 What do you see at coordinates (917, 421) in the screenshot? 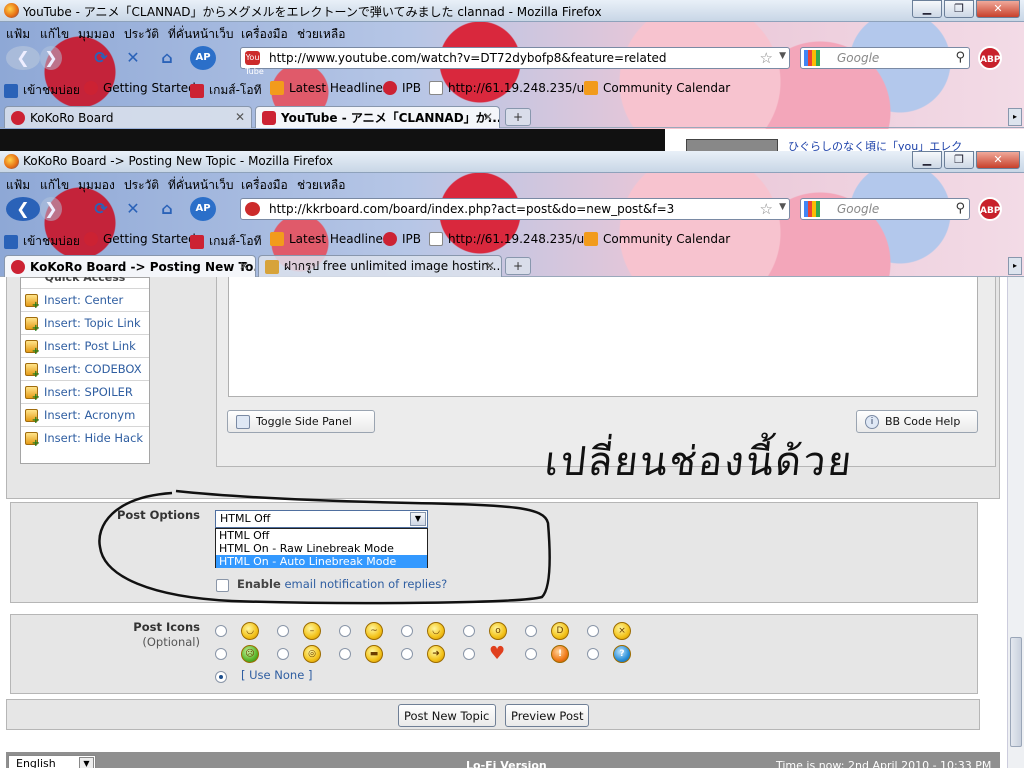
I see `bb-code-help-button: i BB Code Help` at bounding box center [917, 421].